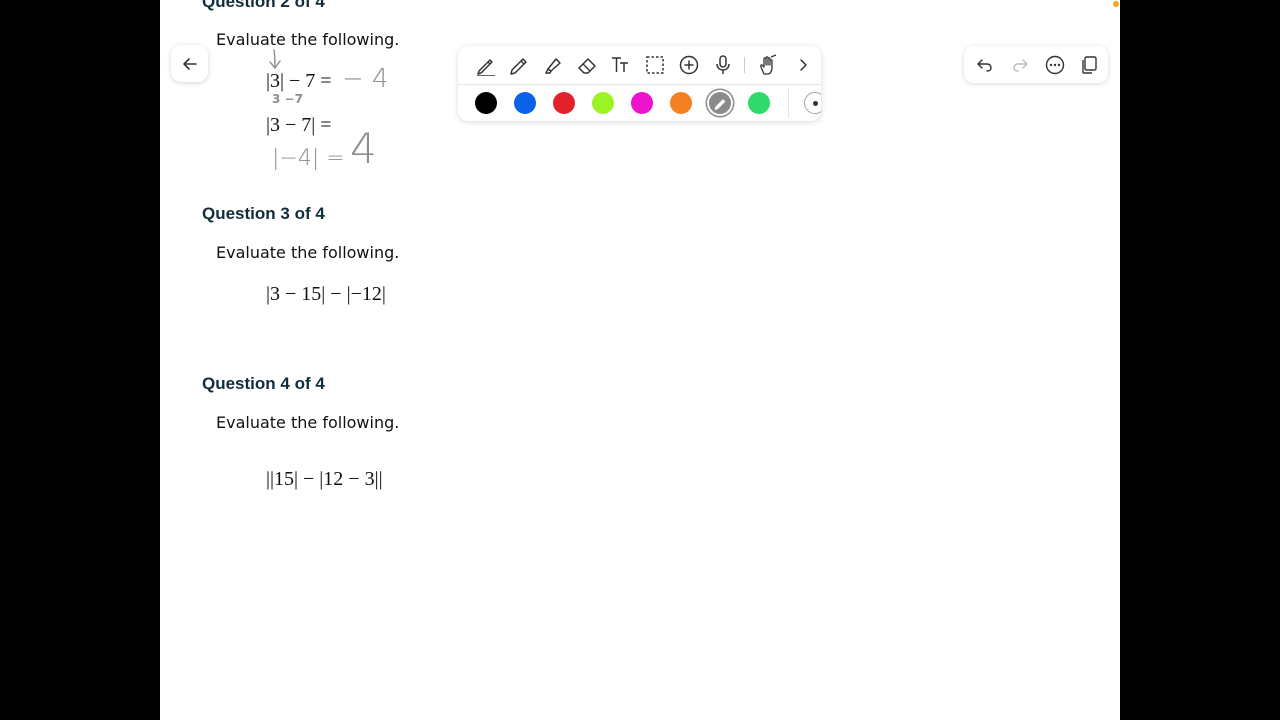 Image resolution: width=1280 pixels, height=720 pixels. I want to click on more-icon, so click(1055, 65).